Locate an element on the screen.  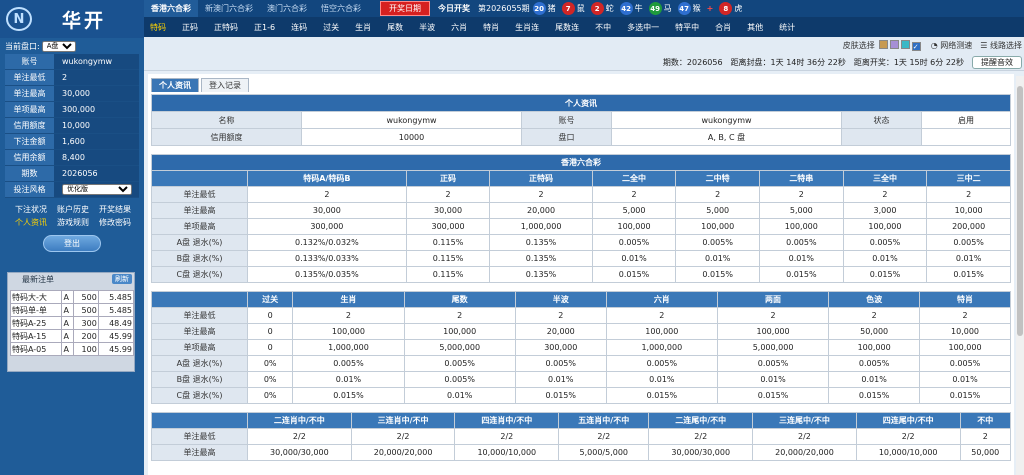
nav-item: 其他 is located at coordinates (755, 27).